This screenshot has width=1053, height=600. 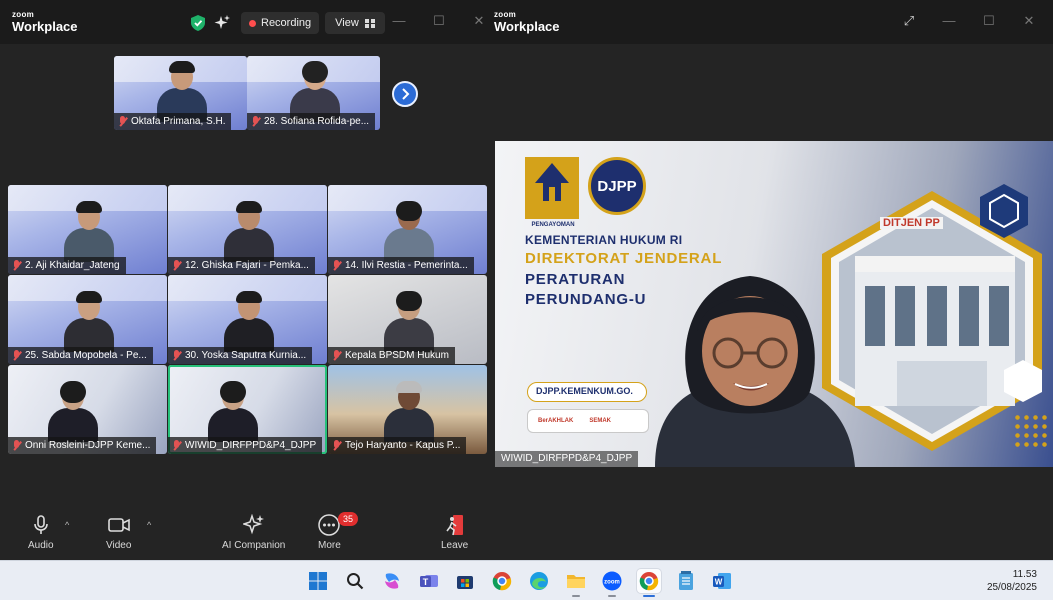 I want to click on right-titlebar: zoom Workplace ⤢ — ☐ ✕, so click(x=771, y=22).